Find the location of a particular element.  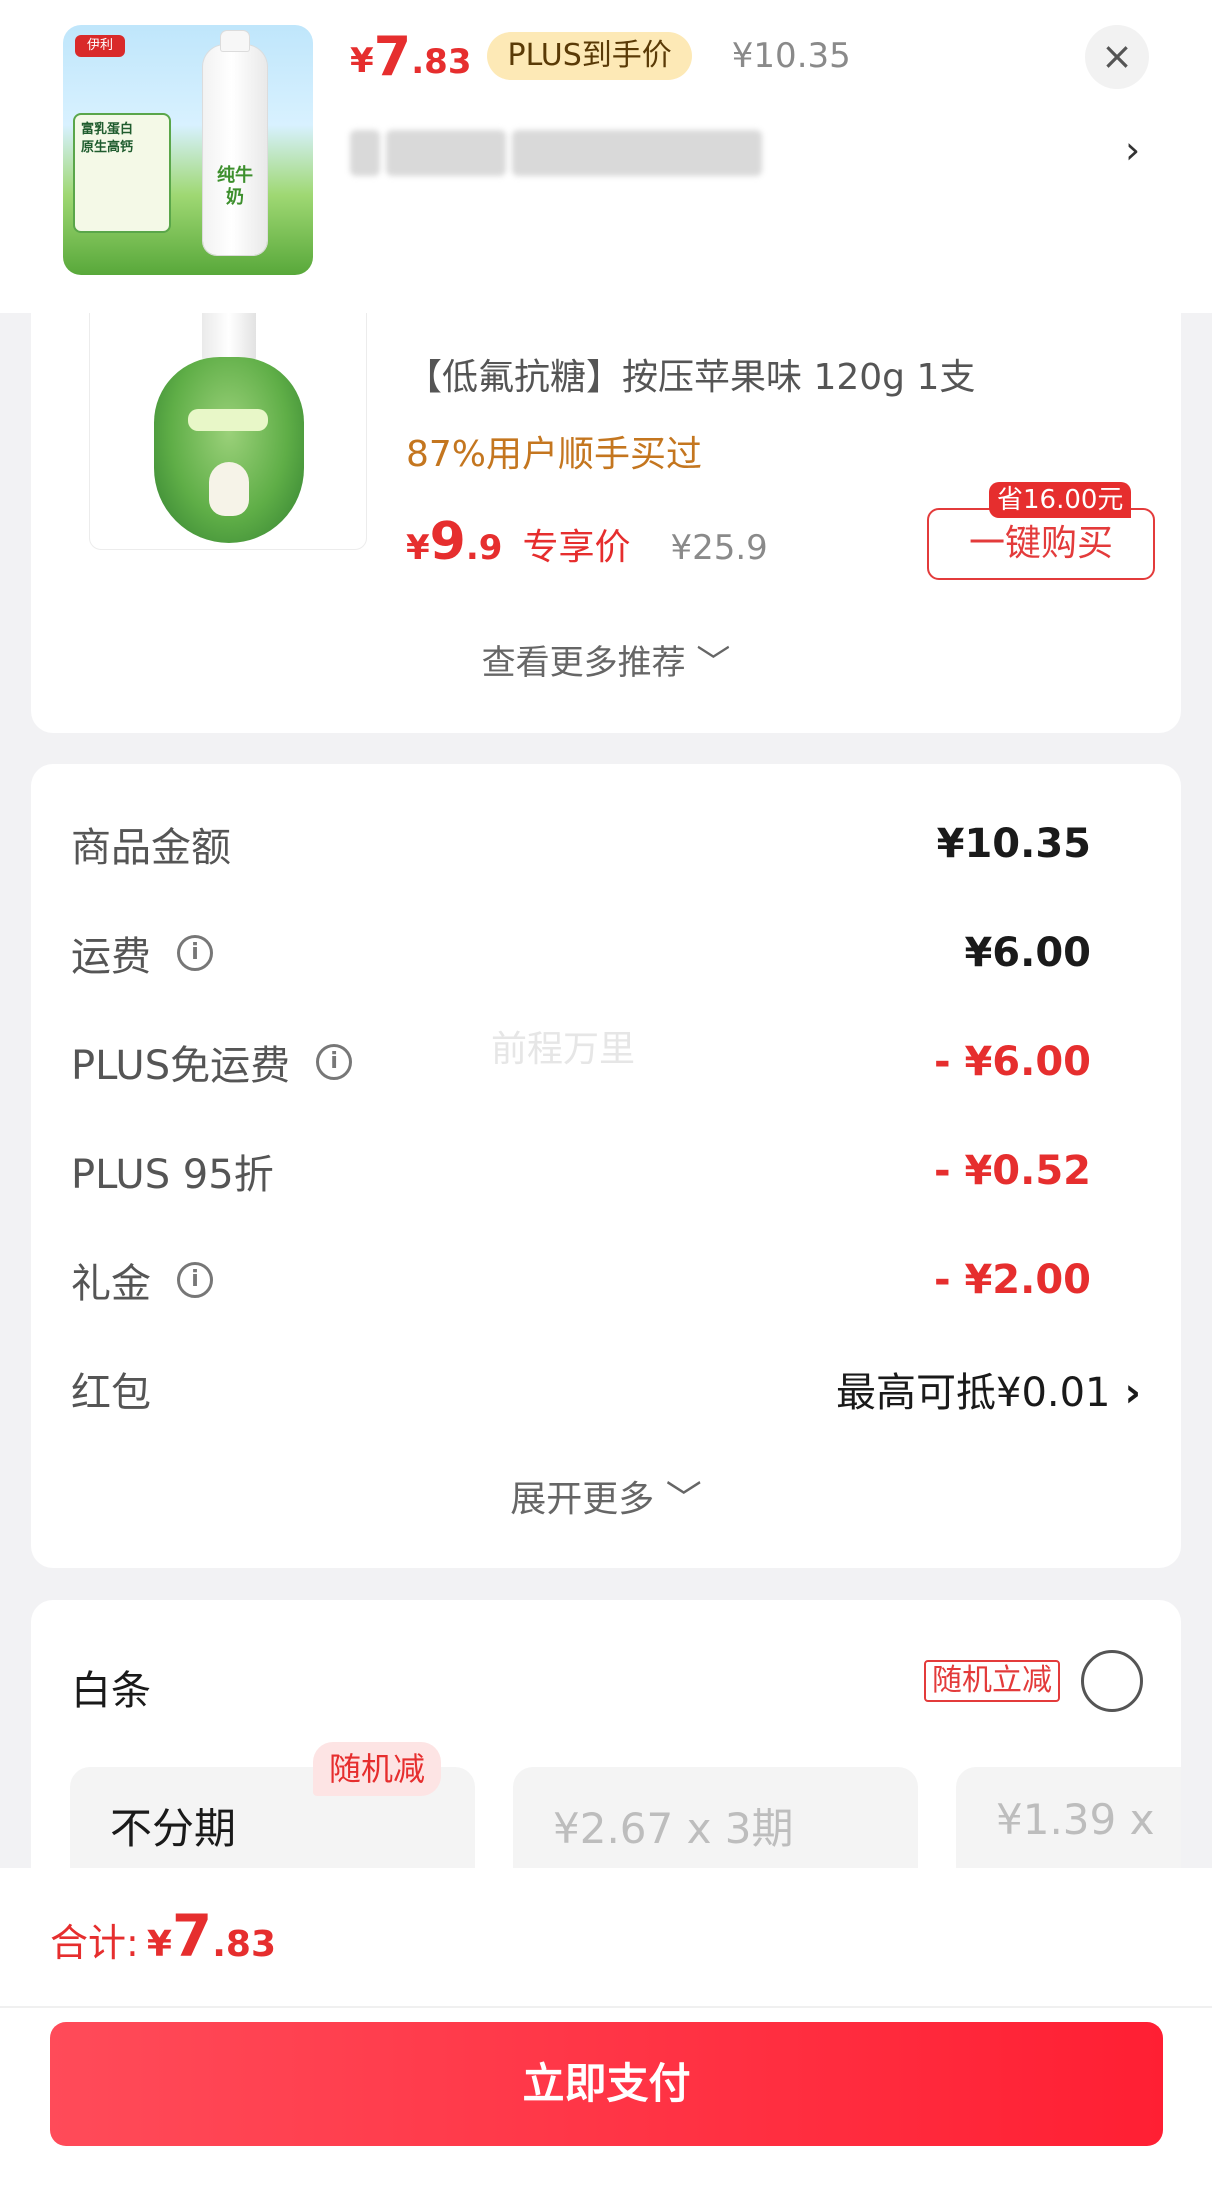

fee-row: 礼金 i - ¥2.00 is located at coordinates (606, 1280).